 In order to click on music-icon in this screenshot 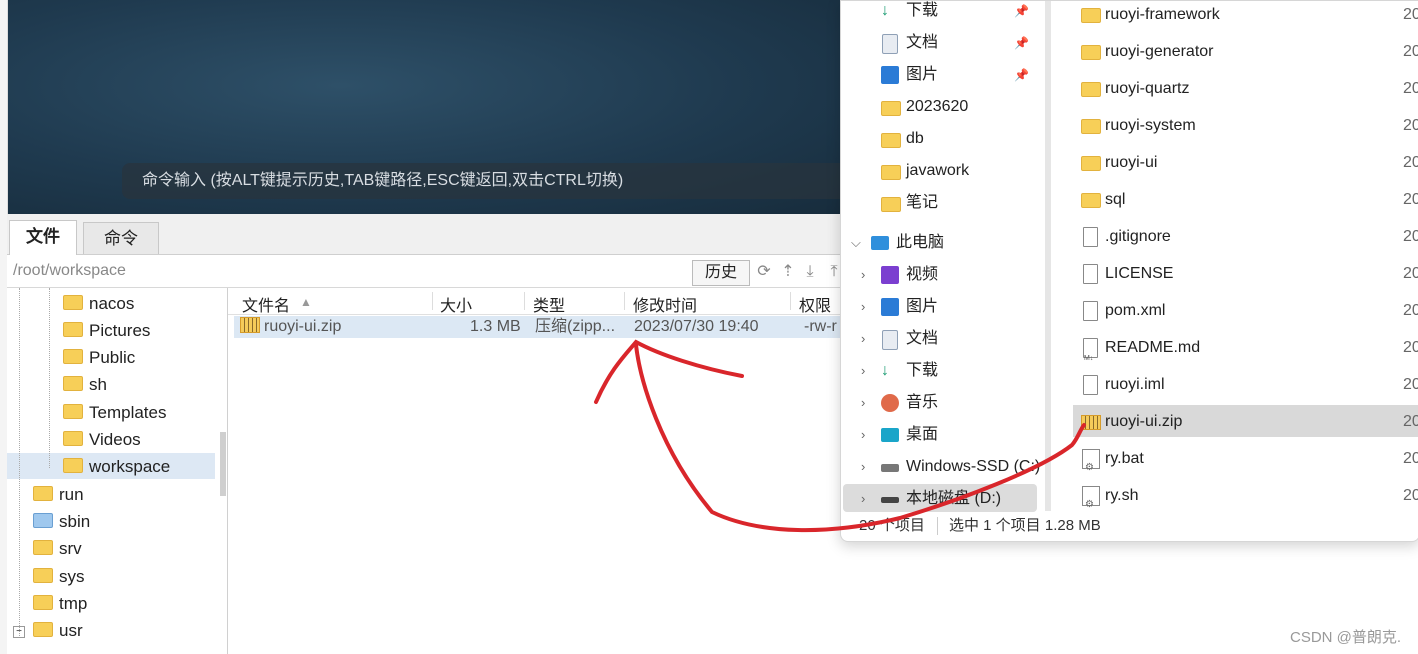, I will do `click(890, 403)`.